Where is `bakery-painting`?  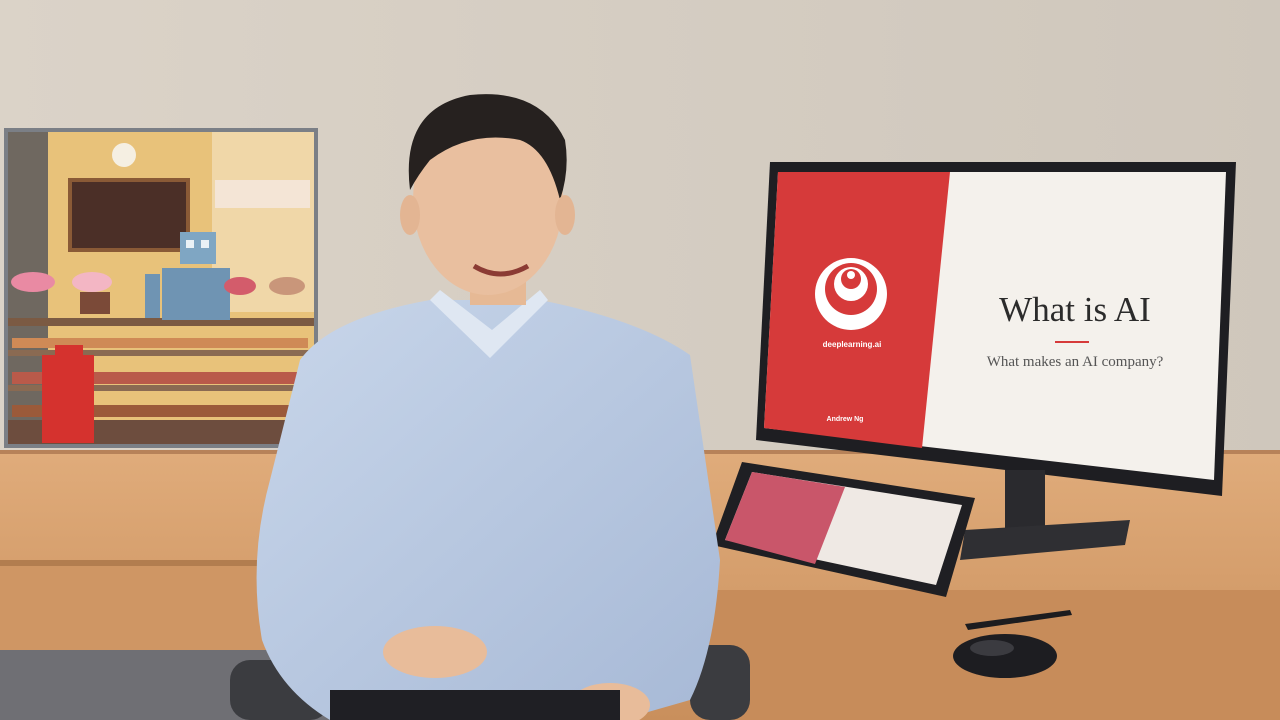
bakery-painting is located at coordinates (161, 288).